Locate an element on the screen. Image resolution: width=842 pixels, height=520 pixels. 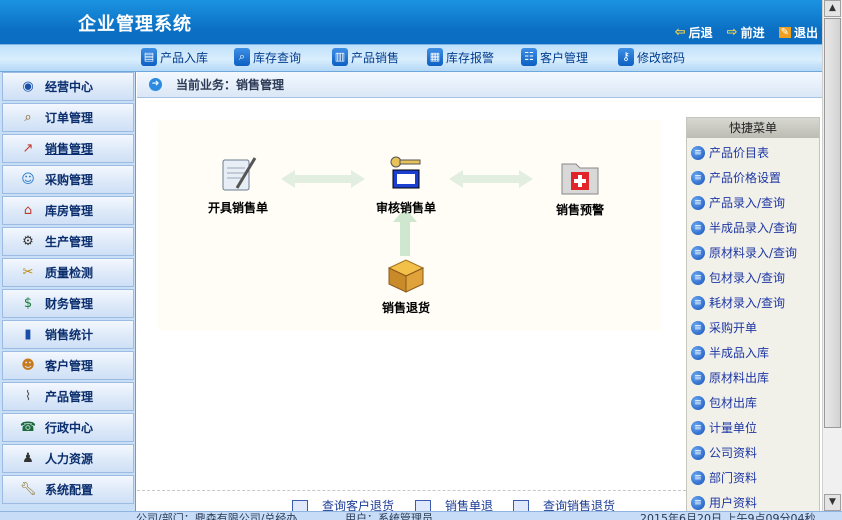
toolbar-stock-alarm: ▦ 库存报警 is located at coordinates (460, 57).